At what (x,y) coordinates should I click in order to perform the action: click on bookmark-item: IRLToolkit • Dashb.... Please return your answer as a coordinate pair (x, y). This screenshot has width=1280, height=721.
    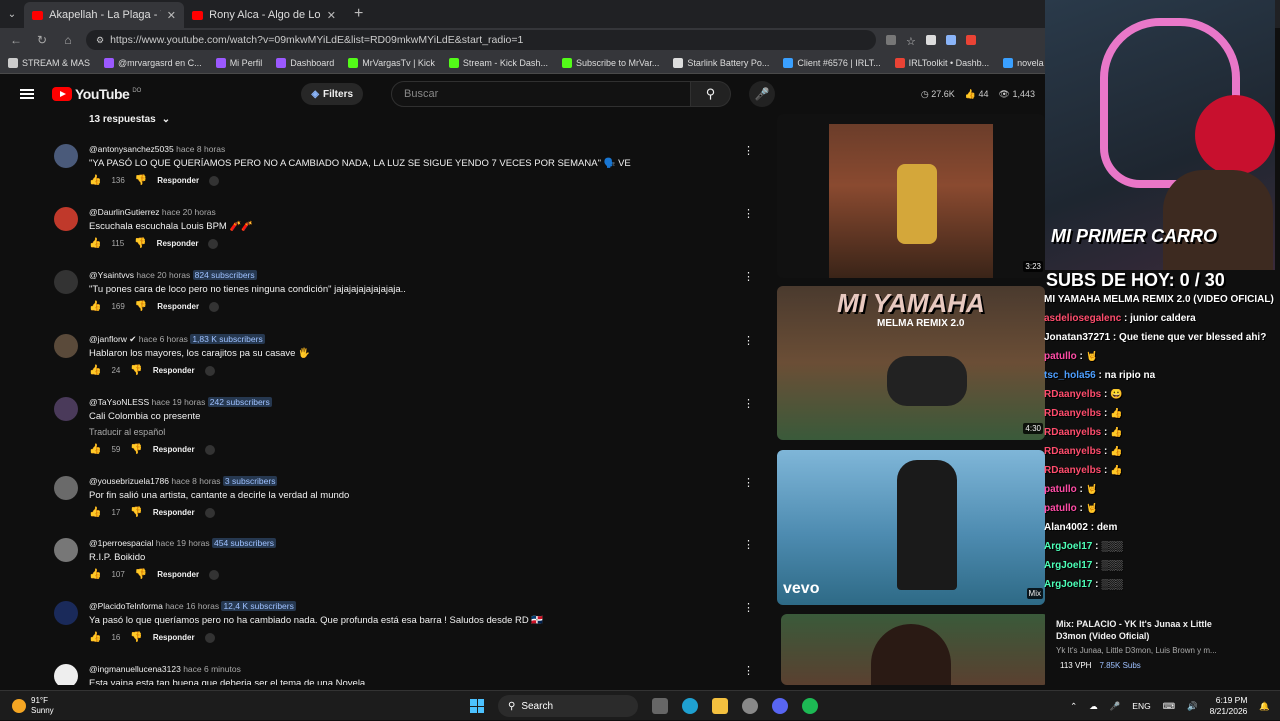
    Looking at the image, I should click on (941, 62).